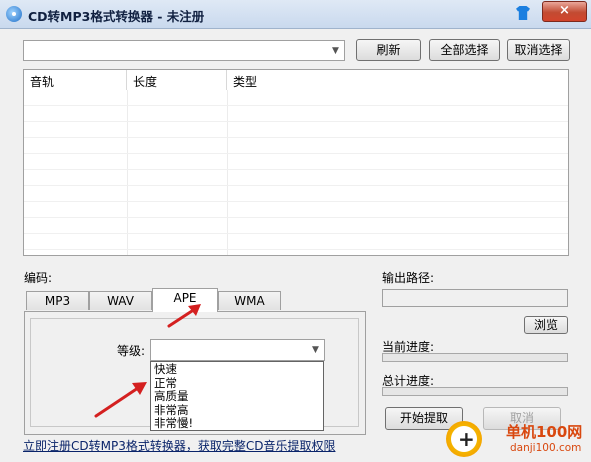 This screenshot has height=462, width=591. What do you see at coordinates (237, 383) in the screenshot?
I see `level-option: 正常` at bounding box center [237, 383].